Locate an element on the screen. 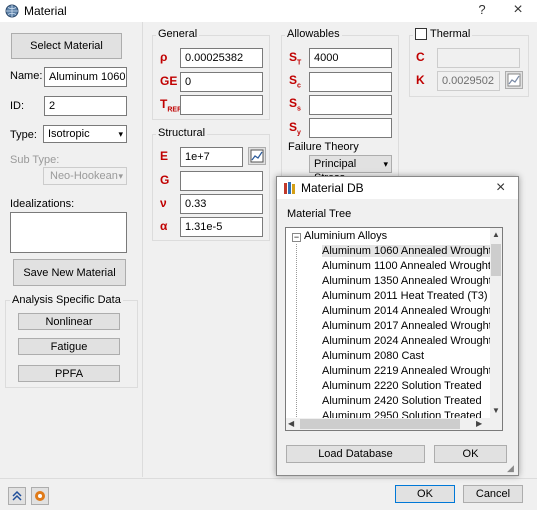 Image resolution: width=537 pixels, height=510 pixels. ss-field is located at coordinates (350, 105).